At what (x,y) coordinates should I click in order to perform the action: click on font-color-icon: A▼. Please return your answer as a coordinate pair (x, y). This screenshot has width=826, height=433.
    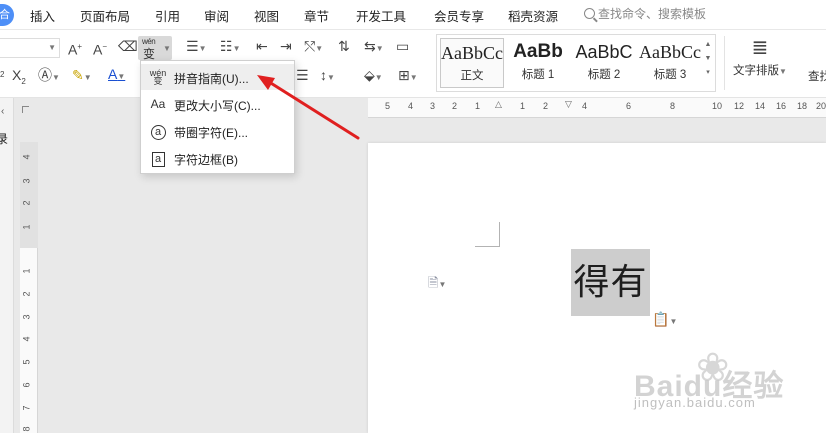
    Looking at the image, I should click on (116, 75).